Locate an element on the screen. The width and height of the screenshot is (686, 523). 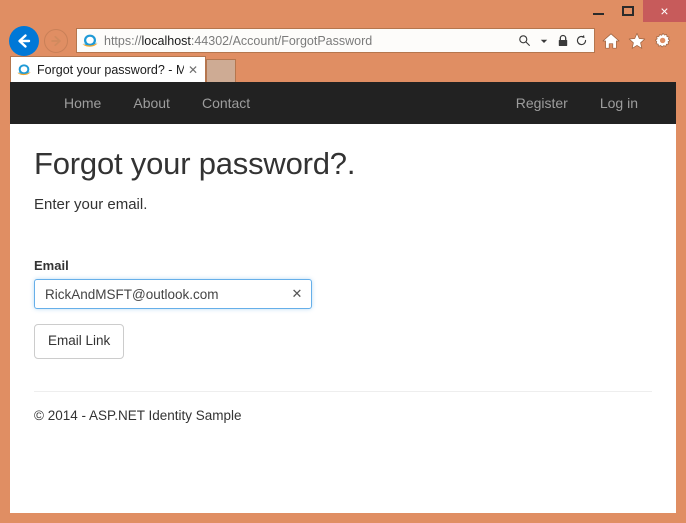
favorites-star-icon is located at coordinates (637, 41).